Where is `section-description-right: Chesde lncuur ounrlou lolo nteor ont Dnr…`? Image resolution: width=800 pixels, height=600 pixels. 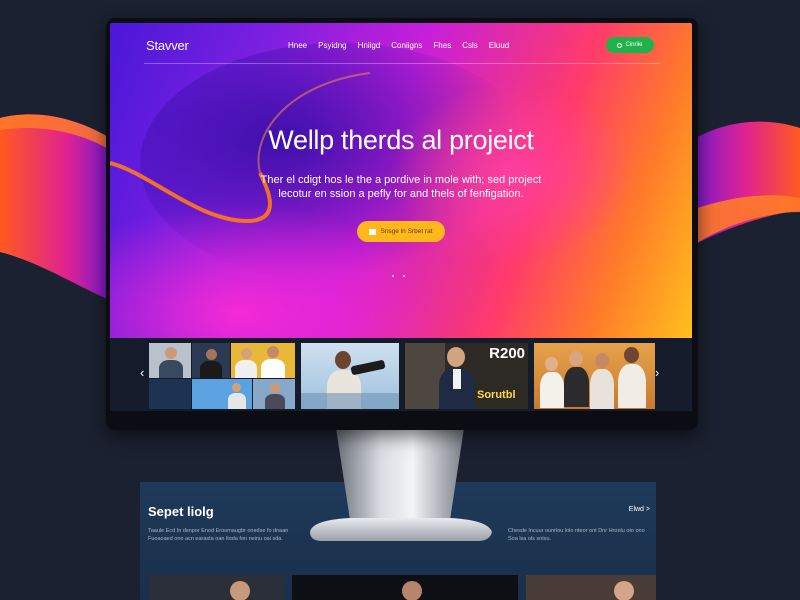 section-description-right: Chesde lncuur ounrlou lolo nteor ont Dnr… is located at coordinates (576, 535).